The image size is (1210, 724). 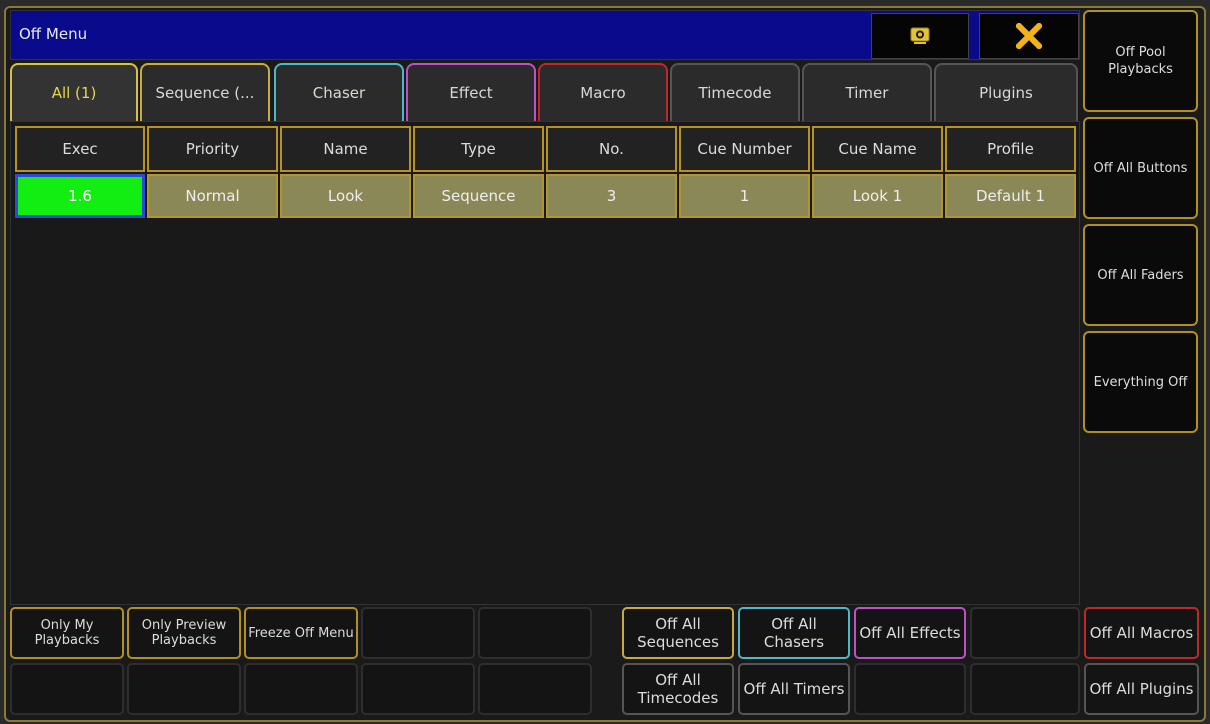 I want to click on col-header-type: Type, so click(x=478, y=149).